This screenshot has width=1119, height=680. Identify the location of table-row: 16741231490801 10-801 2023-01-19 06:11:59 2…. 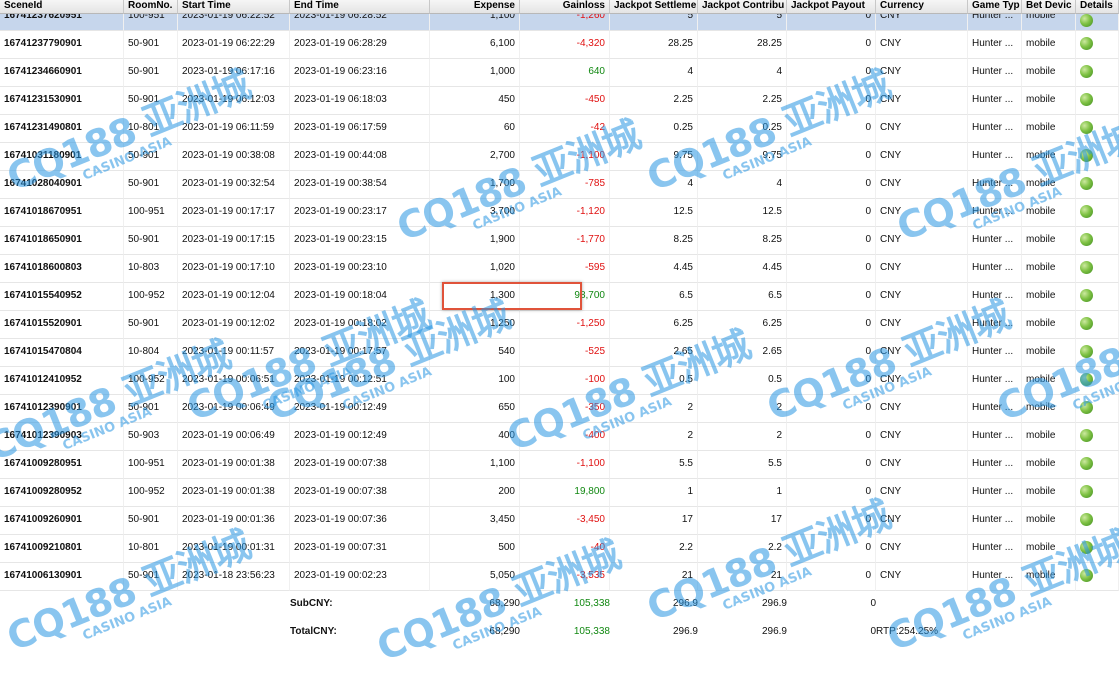
(559, 129).